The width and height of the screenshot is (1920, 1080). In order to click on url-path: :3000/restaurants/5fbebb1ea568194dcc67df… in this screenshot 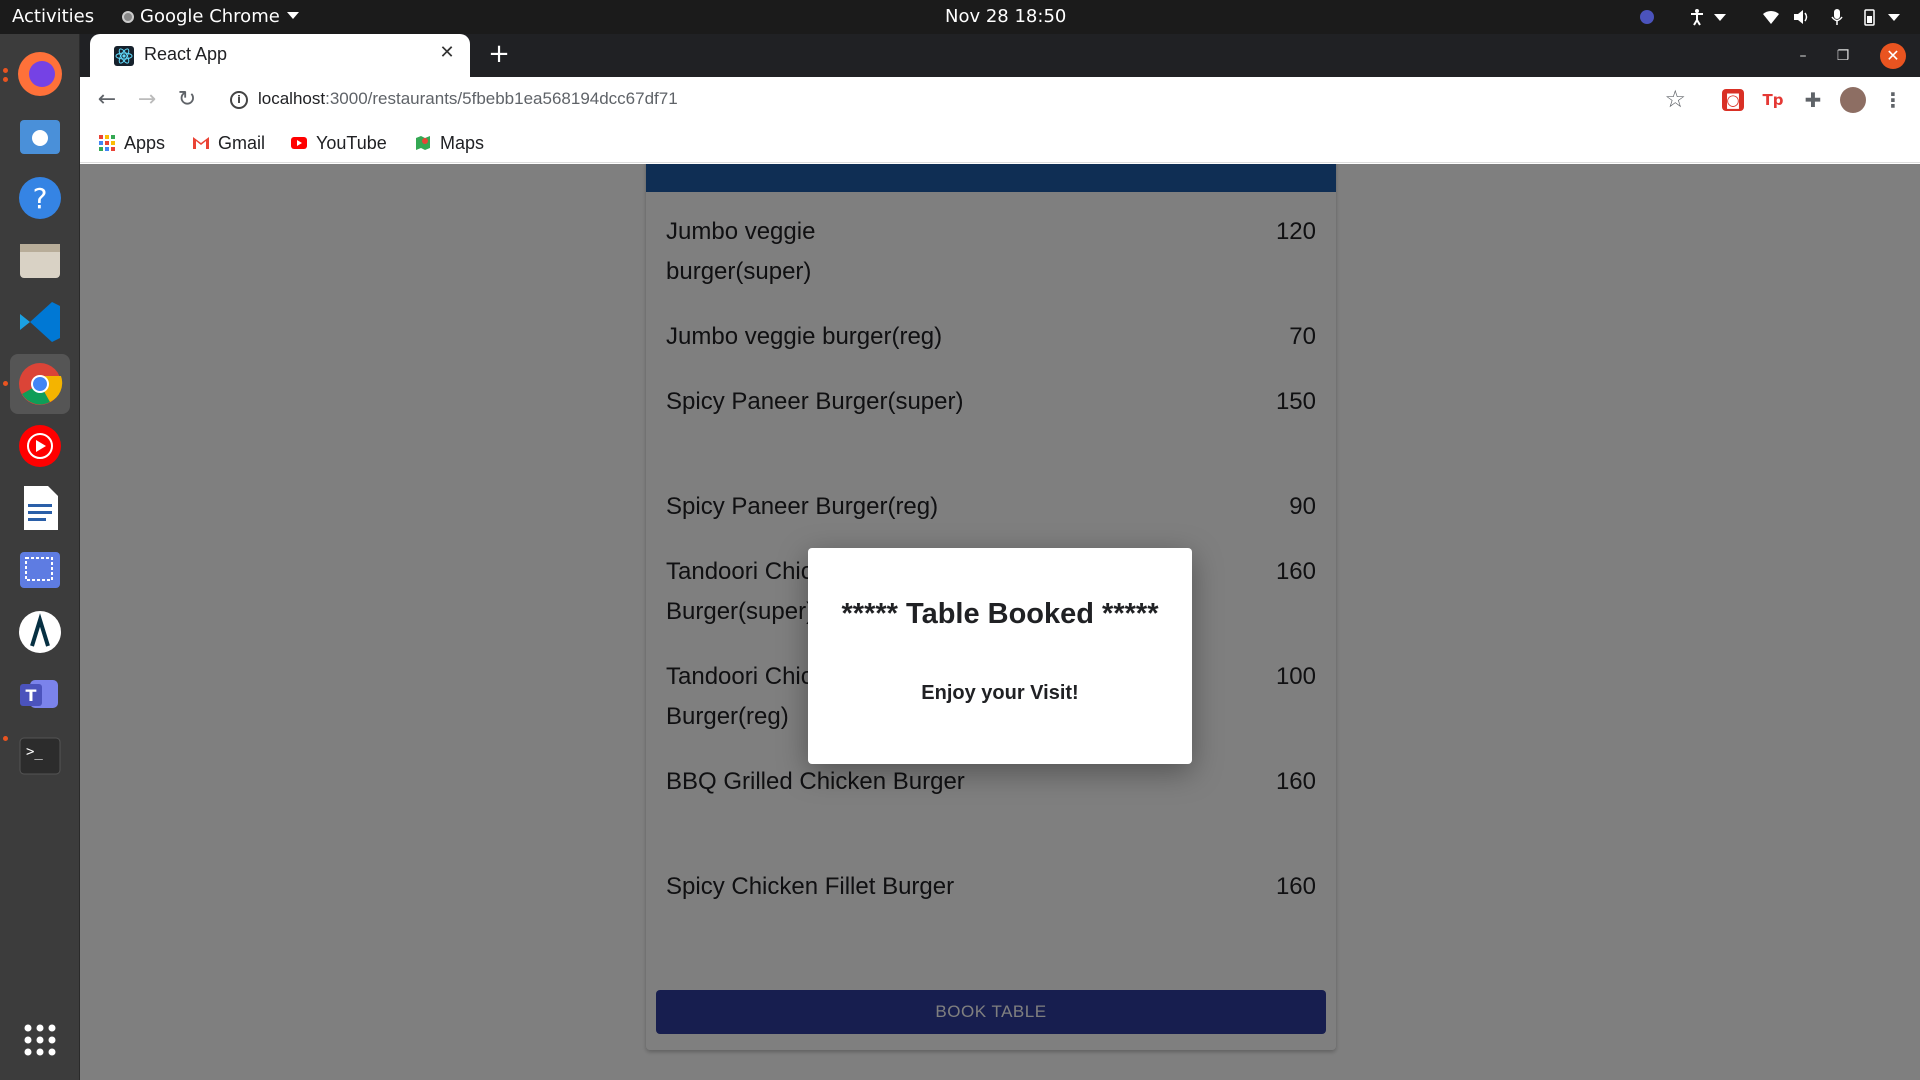, I will do `click(501, 98)`.